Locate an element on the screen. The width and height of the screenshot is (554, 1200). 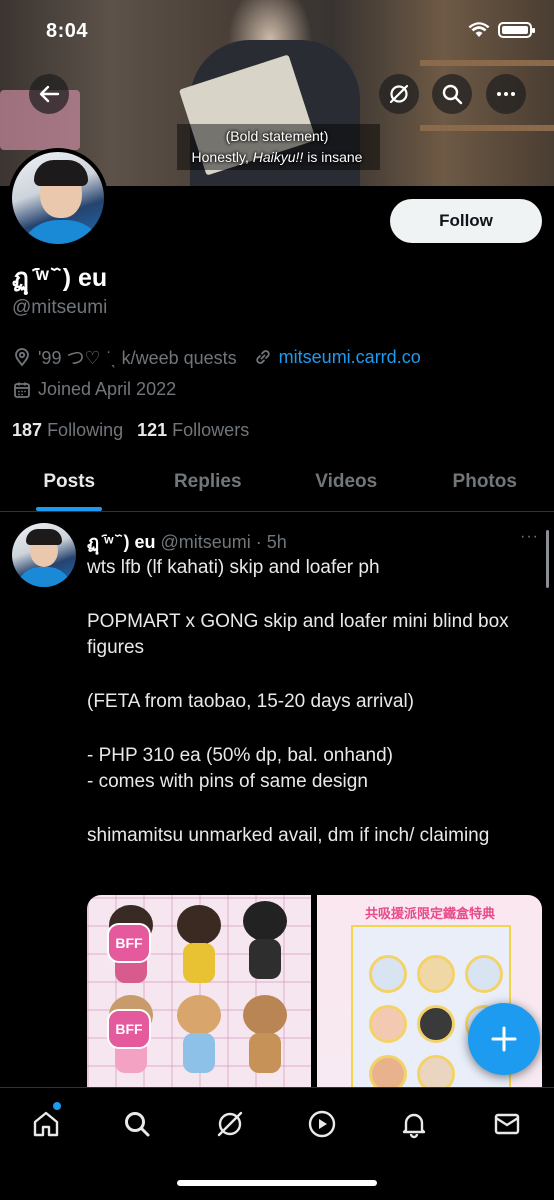
profile-display-name: ฏฺ ᷇ʷ ᷈ ) eu is located at coordinates (60, 278).